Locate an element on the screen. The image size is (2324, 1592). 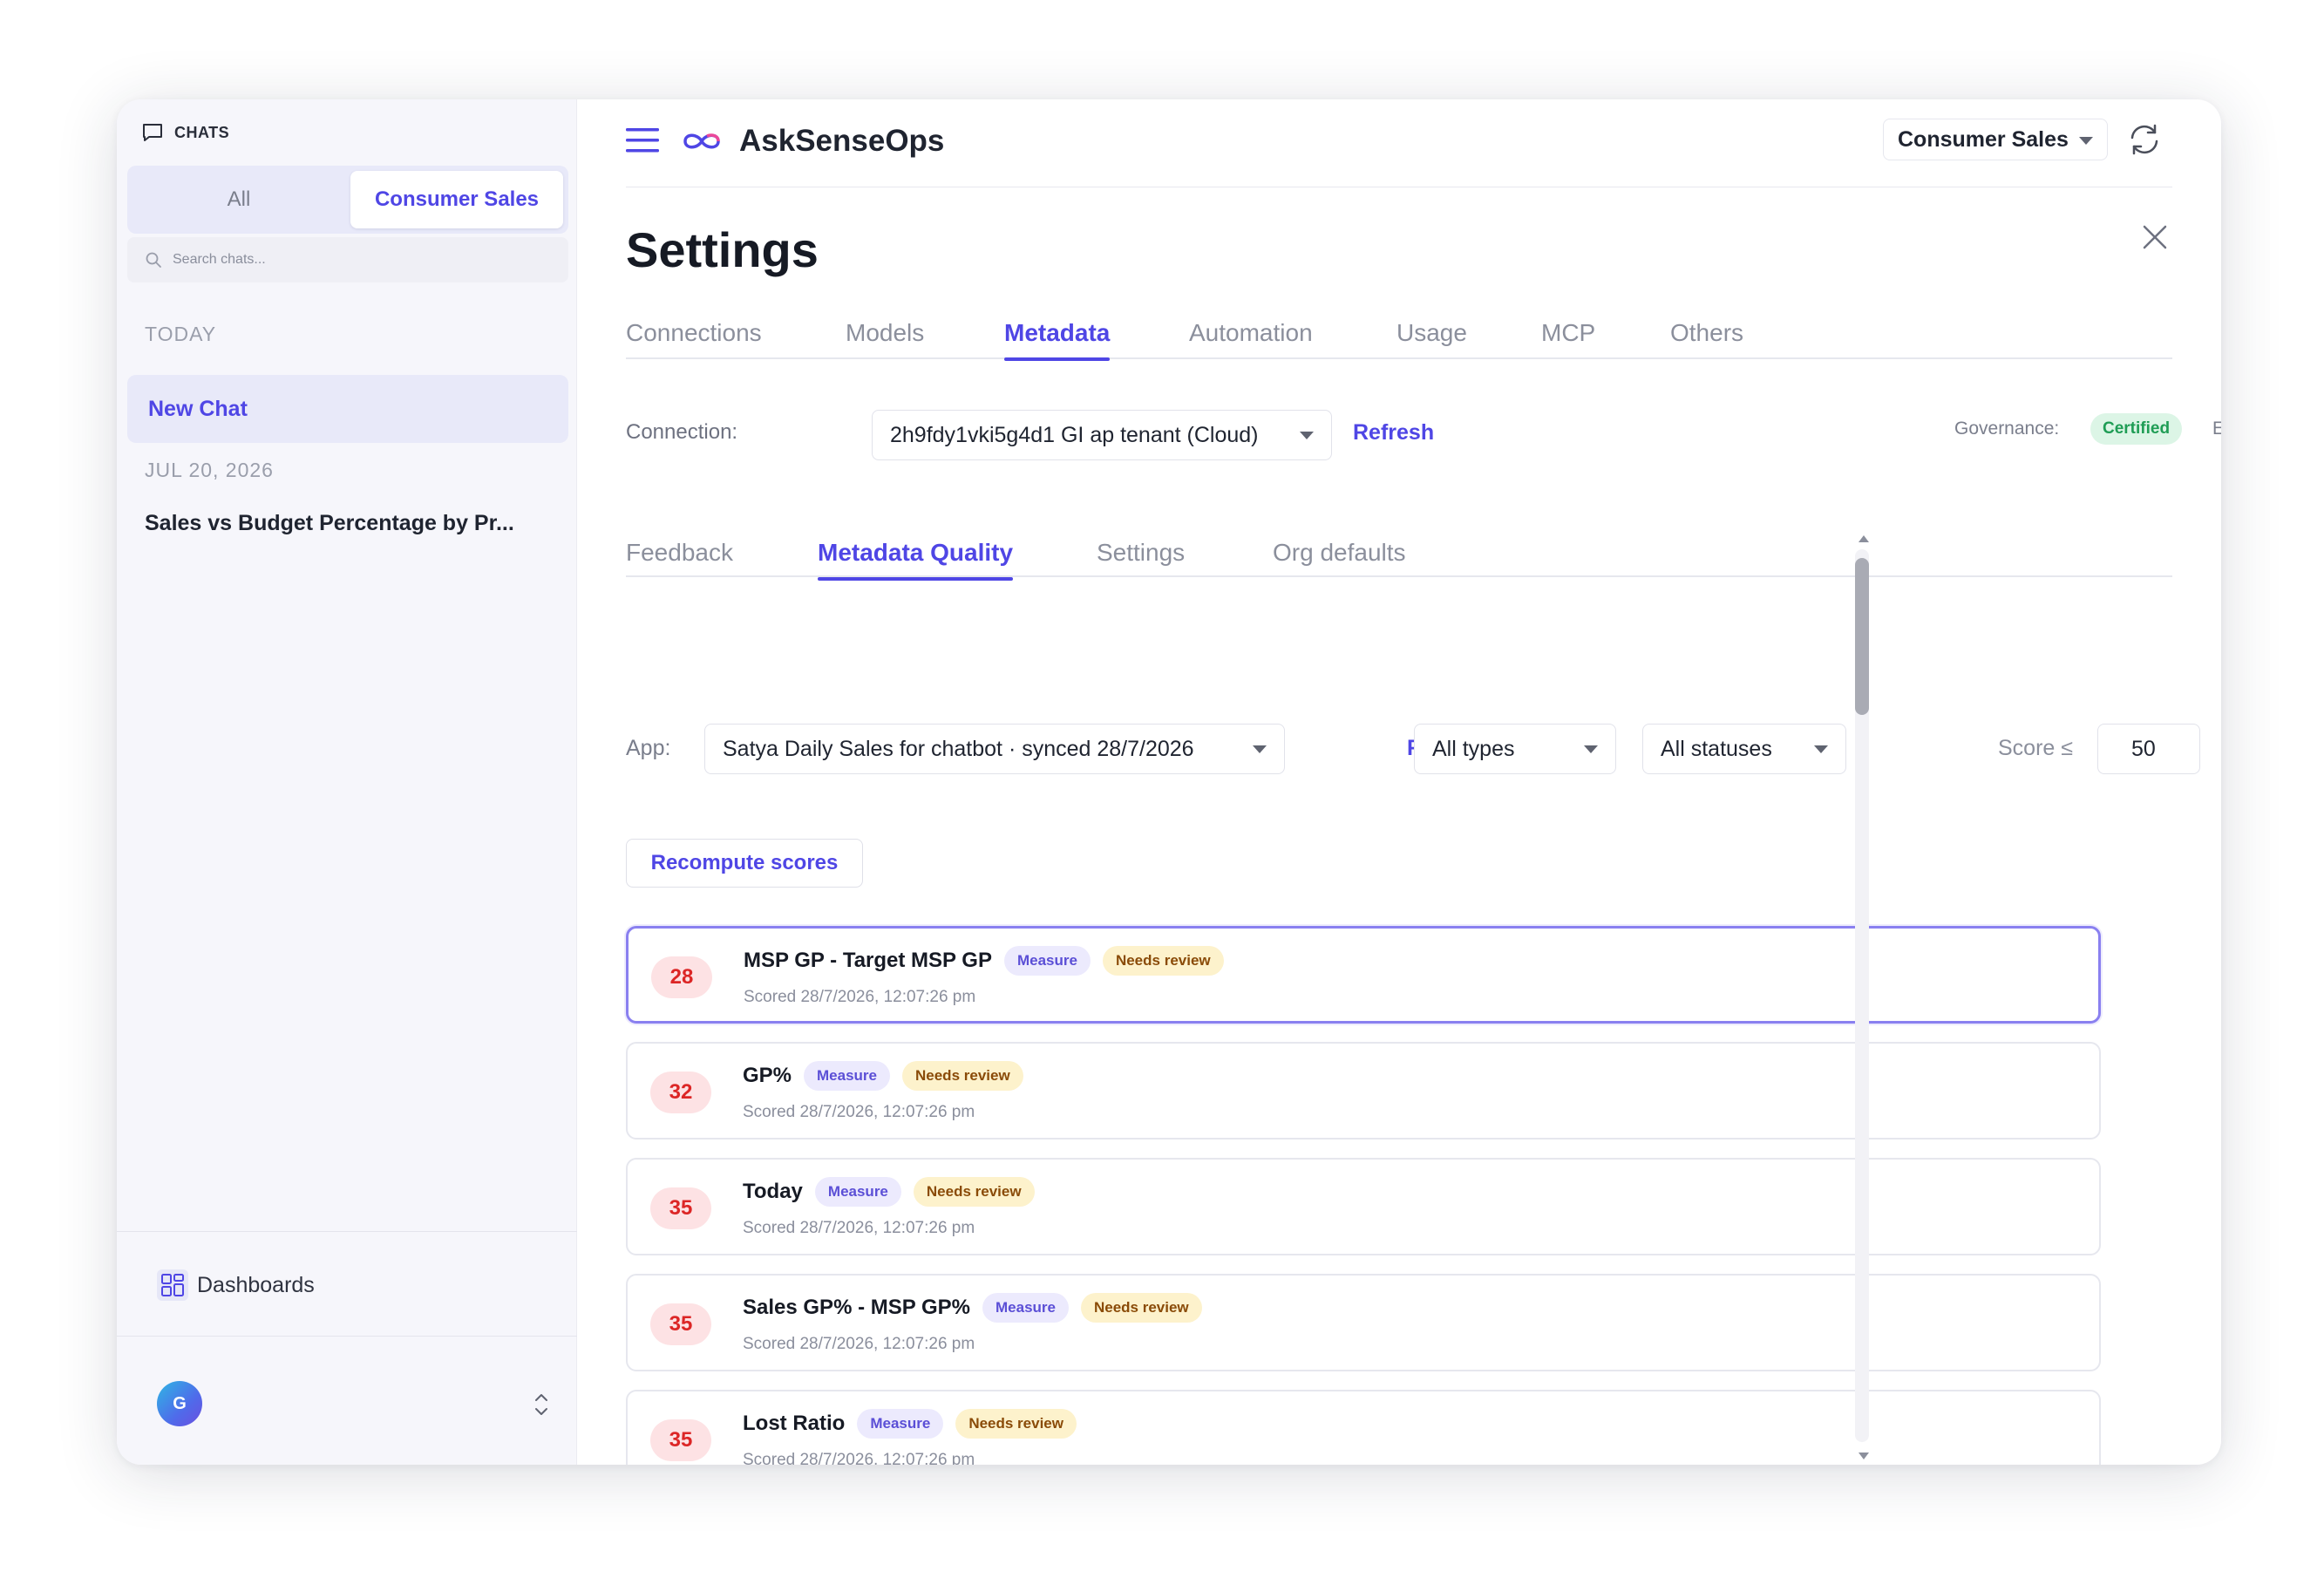
item-header: Sales GP% - MSP GP% Measure Needs review is located at coordinates (972, 1308).